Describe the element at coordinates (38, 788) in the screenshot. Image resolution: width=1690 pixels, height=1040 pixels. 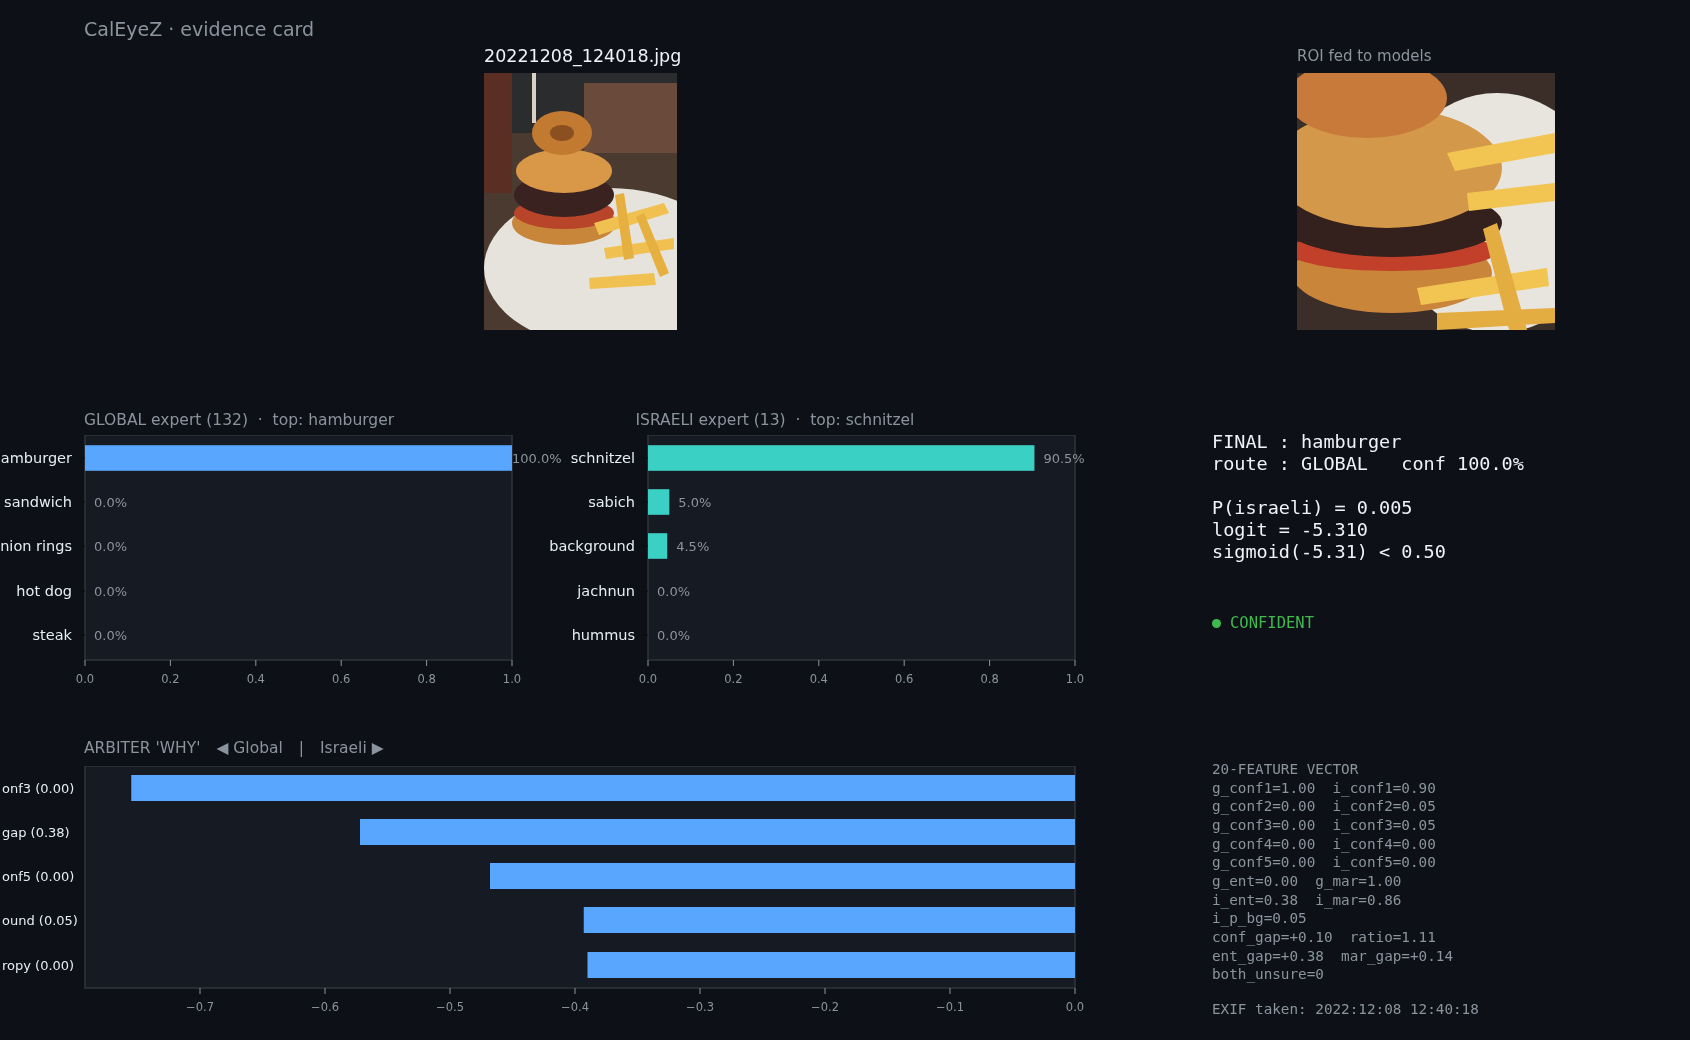
I see `feature-label: onf3 (0.00)` at that location.